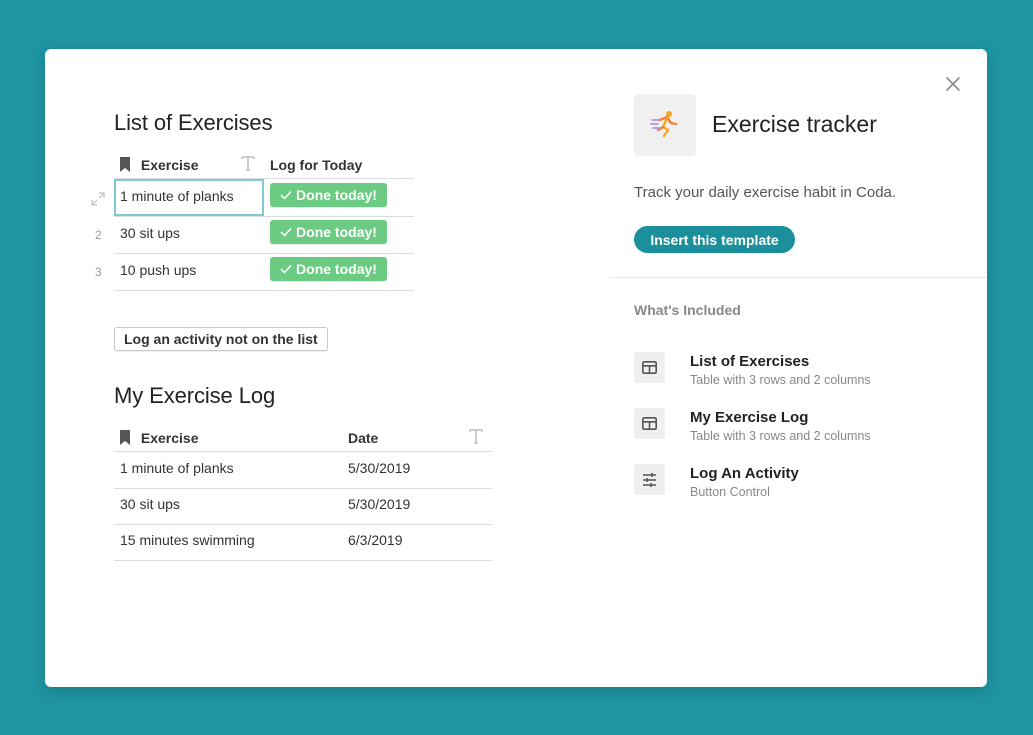  Describe the element at coordinates (375, 540) in the screenshot. I see `log-date-cell: 6/3/2019` at that location.